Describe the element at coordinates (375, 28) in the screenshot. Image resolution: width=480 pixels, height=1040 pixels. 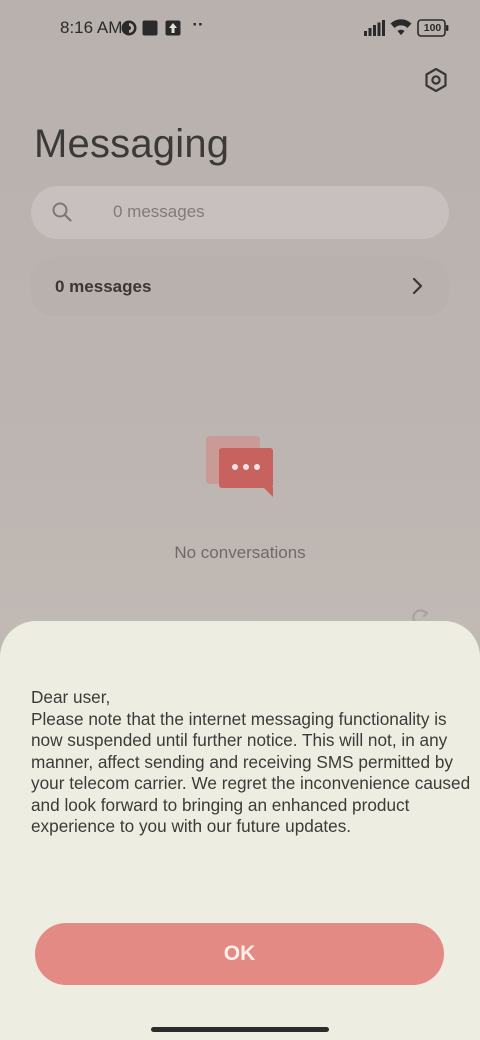
I see `signal-icon` at that location.